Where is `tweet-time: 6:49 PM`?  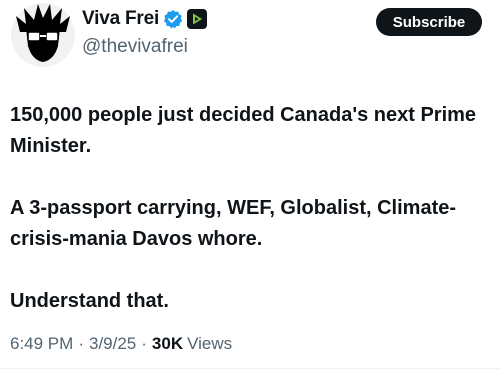
tweet-time: 6:49 PM is located at coordinates (41, 344).